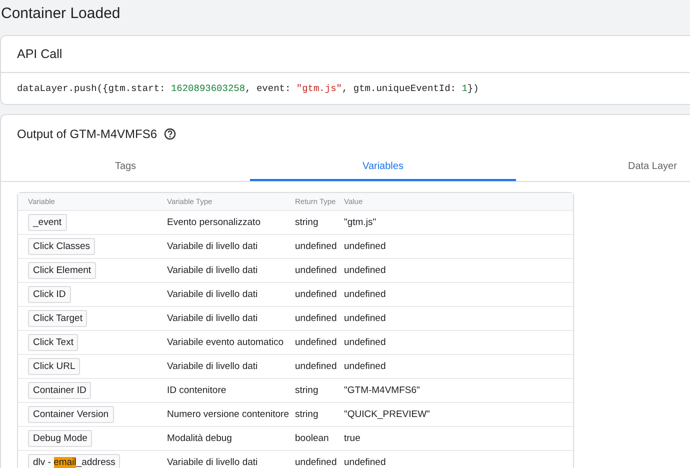 The image size is (690, 468). I want to click on tab: Tags, so click(125, 166).